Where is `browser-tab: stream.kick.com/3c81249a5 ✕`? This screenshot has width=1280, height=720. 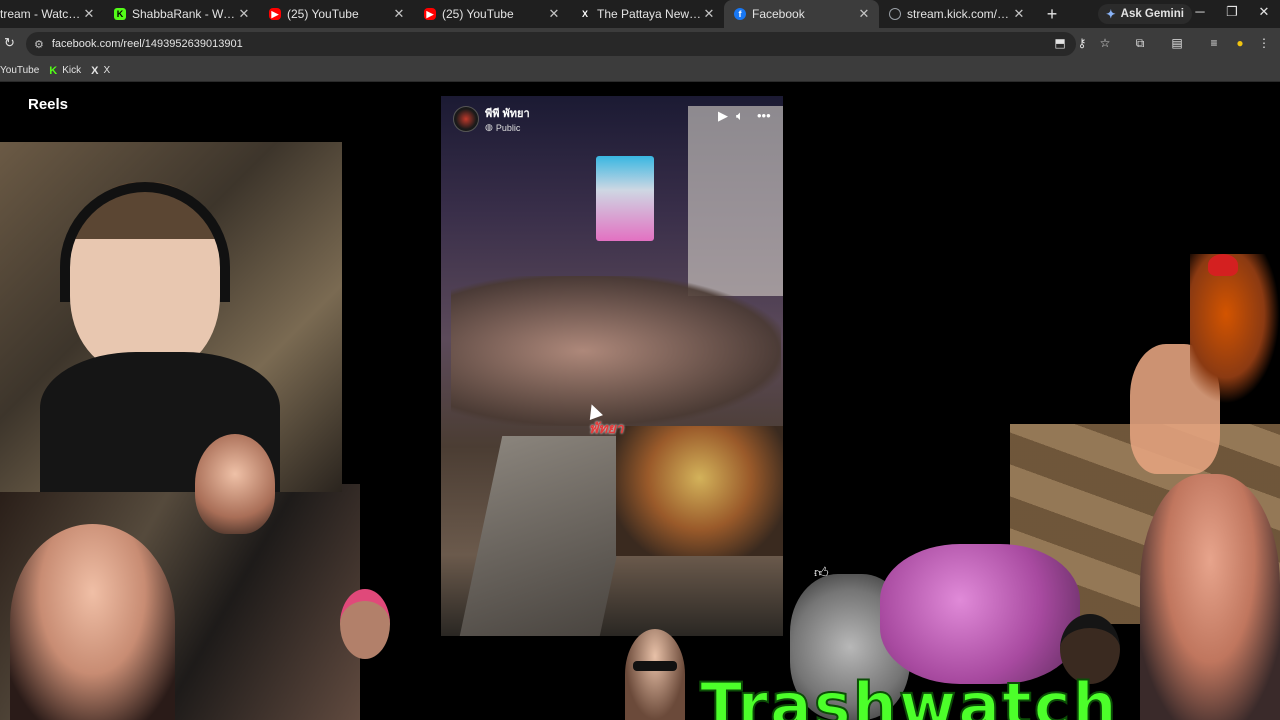 browser-tab: stream.kick.com/3c81249a5 ✕ is located at coordinates (956, 14).